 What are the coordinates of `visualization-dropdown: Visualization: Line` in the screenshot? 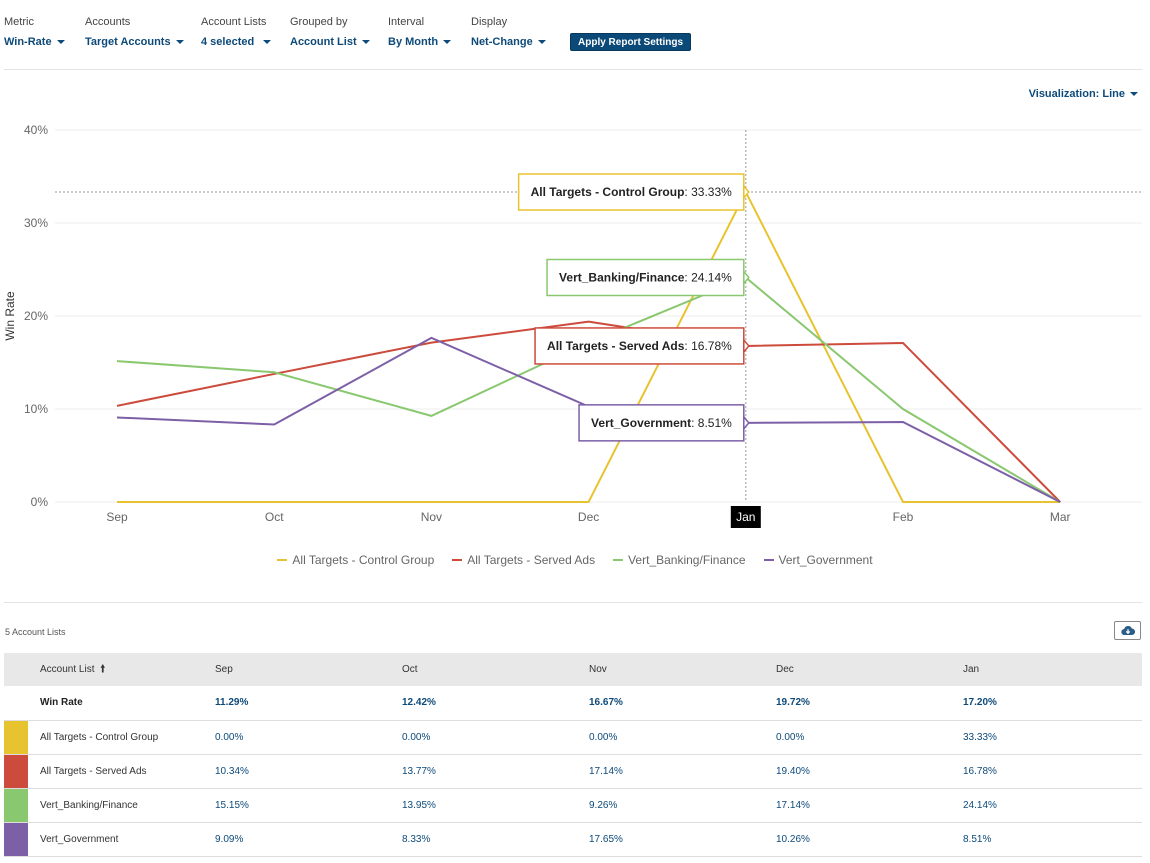 It's located at (1083, 94).